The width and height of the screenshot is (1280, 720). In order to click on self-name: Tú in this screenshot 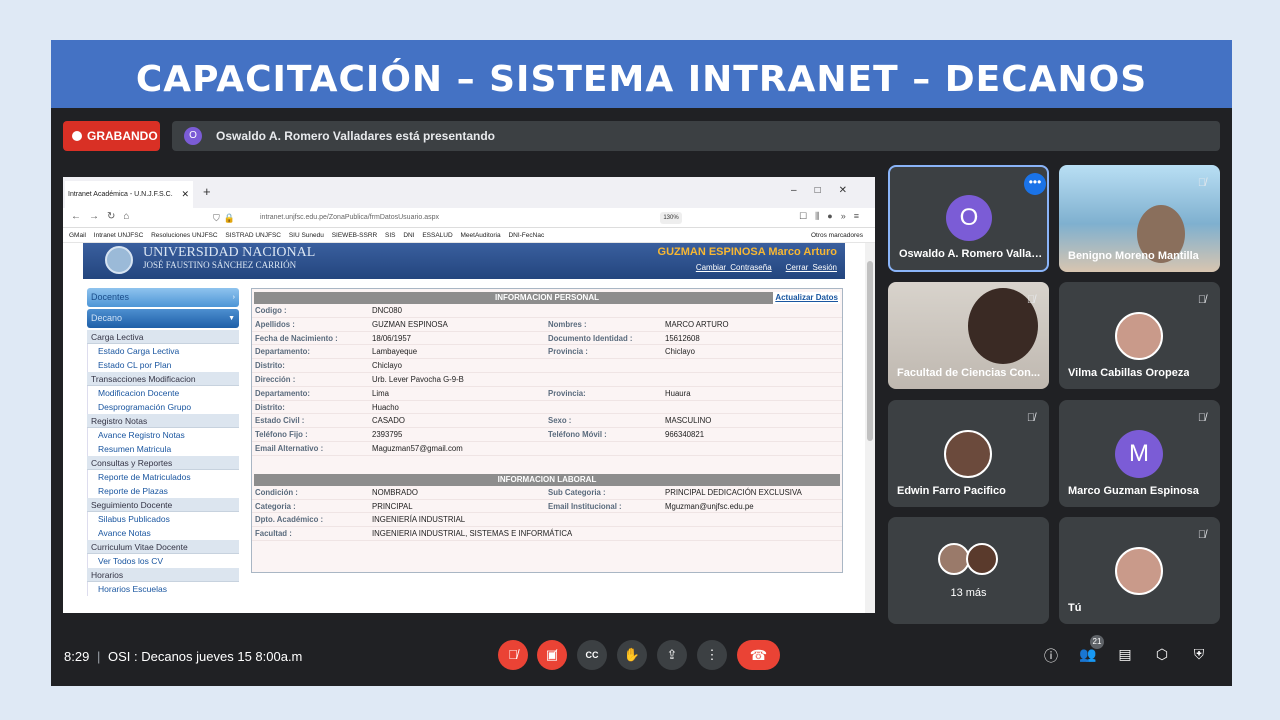, I will do `click(1075, 608)`.